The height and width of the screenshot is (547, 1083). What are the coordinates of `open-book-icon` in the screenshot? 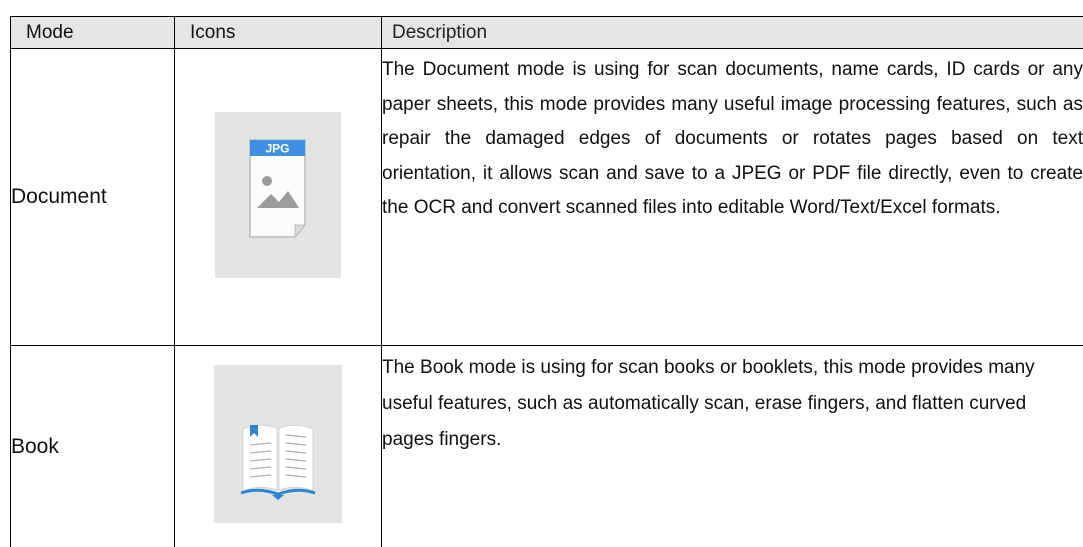 It's located at (278, 444).